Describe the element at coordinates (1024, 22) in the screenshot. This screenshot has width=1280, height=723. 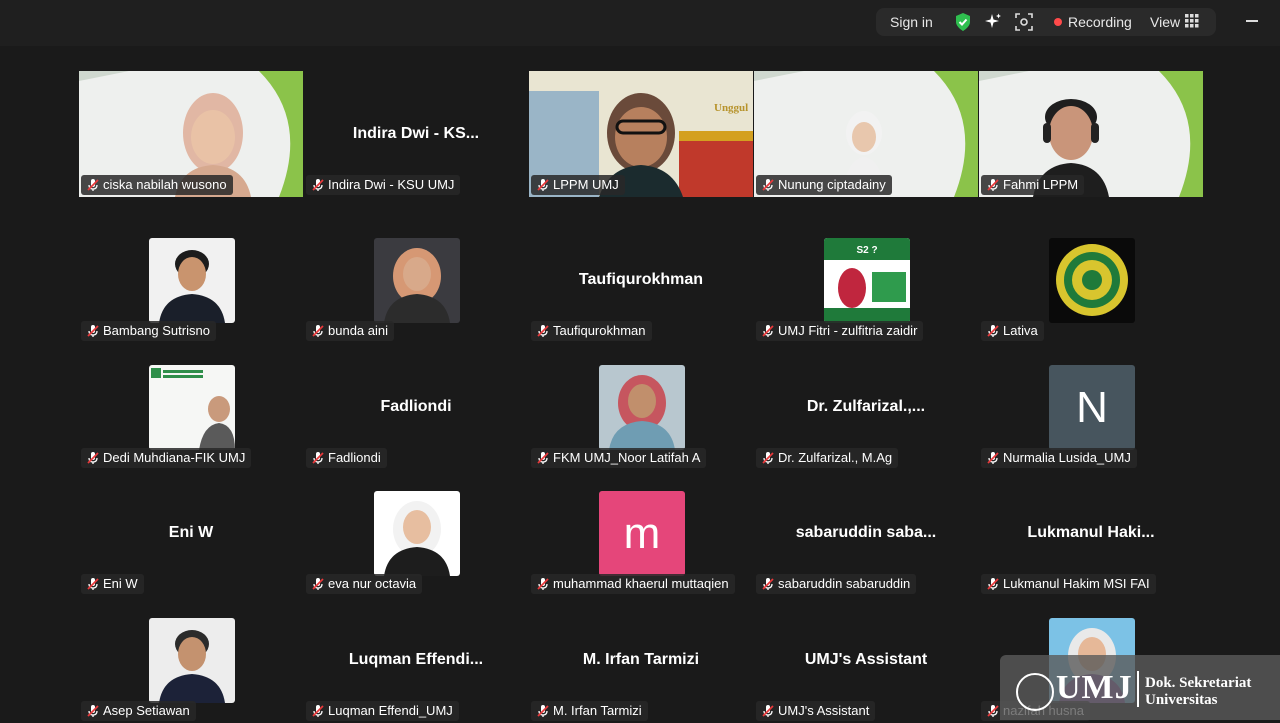
I see `screen-focus-icon` at that location.